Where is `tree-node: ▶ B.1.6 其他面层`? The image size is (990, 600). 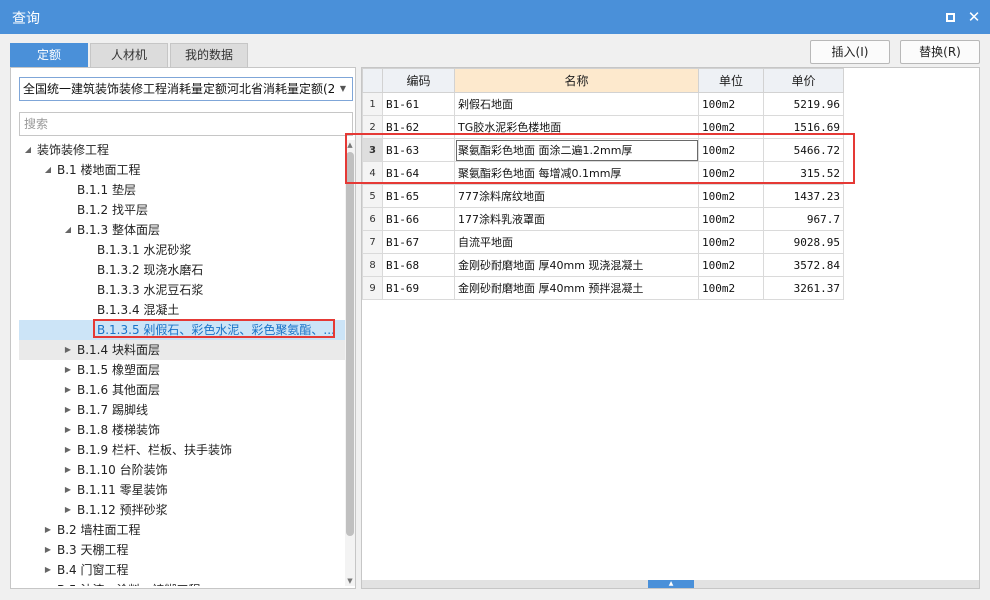 tree-node: ▶ B.1.6 其他面层 is located at coordinates (182, 390).